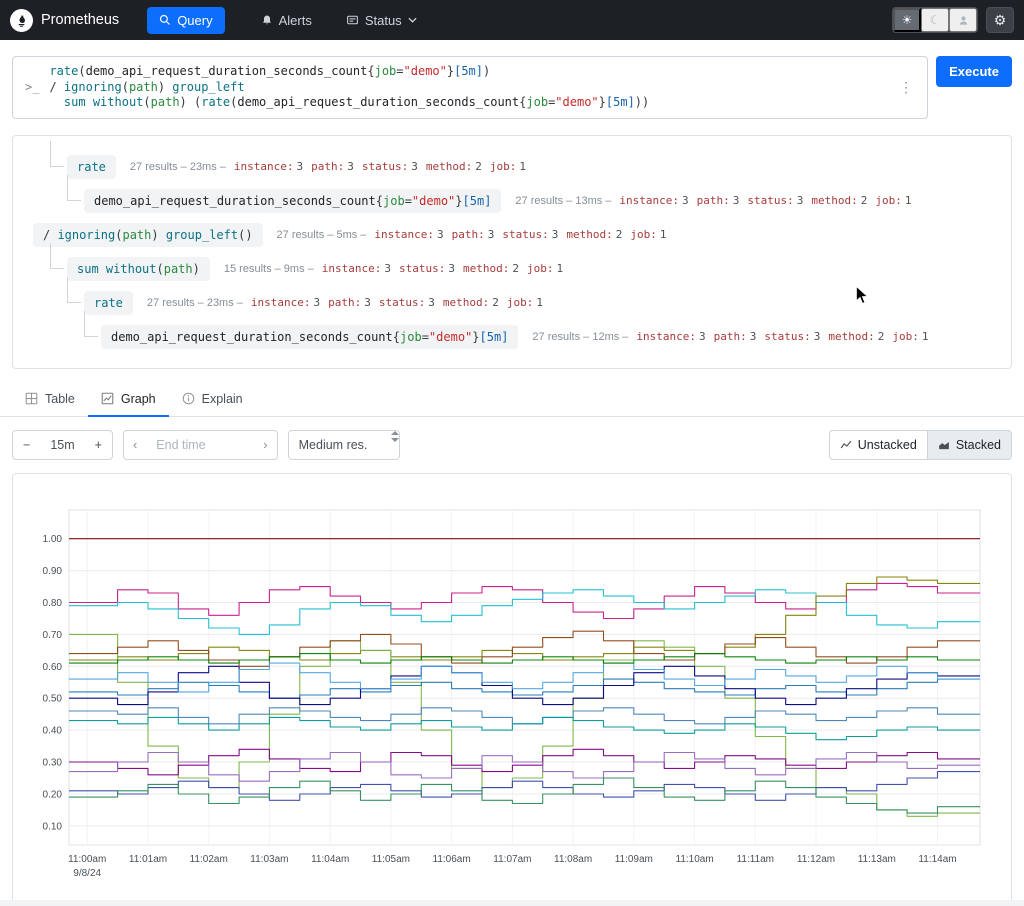 The height and width of the screenshot is (906, 1024). What do you see at coordinates (87, 859) in the screenshot?
I see `svg-text: 11:00am` at bounding box center [87, 859].